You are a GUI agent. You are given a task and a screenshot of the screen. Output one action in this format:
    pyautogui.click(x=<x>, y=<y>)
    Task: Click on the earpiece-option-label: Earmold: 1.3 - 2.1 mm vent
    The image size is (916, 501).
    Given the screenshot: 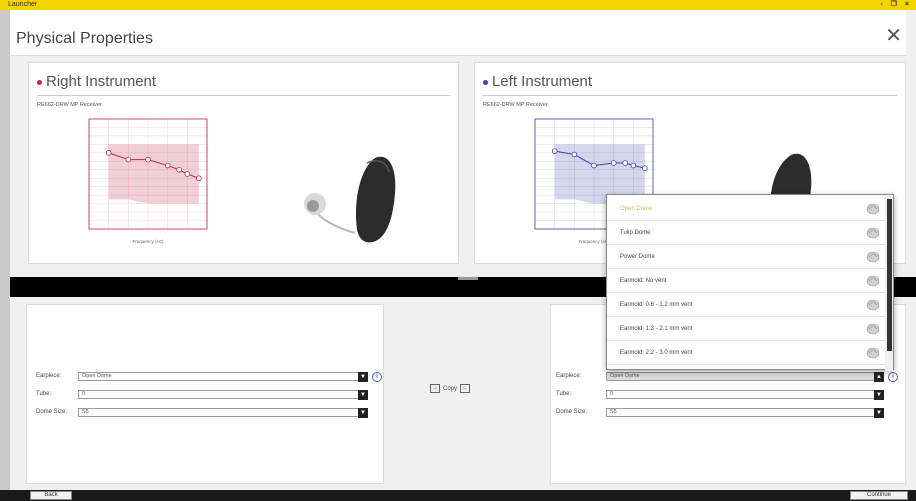 What is the action you would take?
    pyautogui.click(x=656, y=329)
    